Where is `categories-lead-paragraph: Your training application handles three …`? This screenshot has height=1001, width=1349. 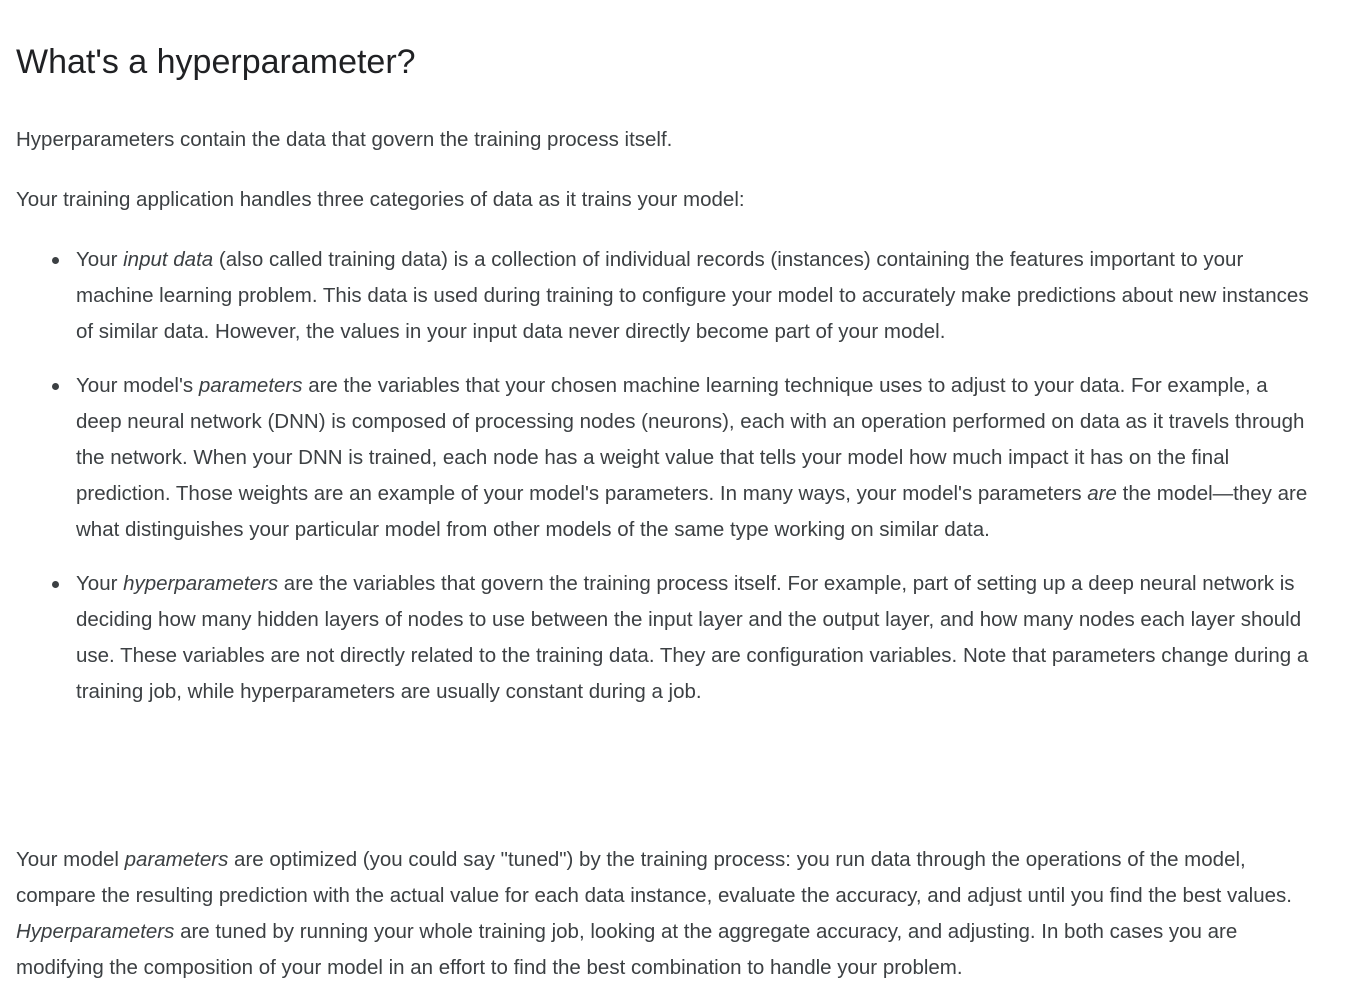
categories-lead-paragraph: Your training application handles three … is located at coordinates (380, 199).